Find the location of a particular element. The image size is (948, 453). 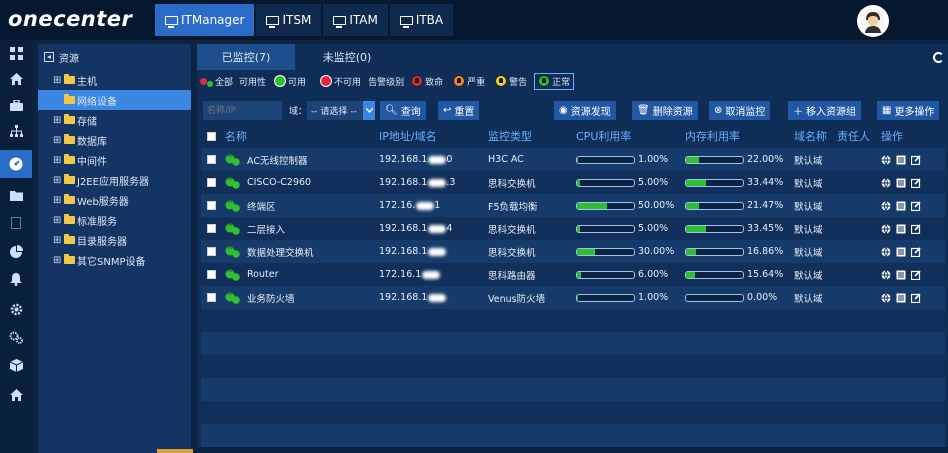

gear-icon is located at coordinates (16, 309).